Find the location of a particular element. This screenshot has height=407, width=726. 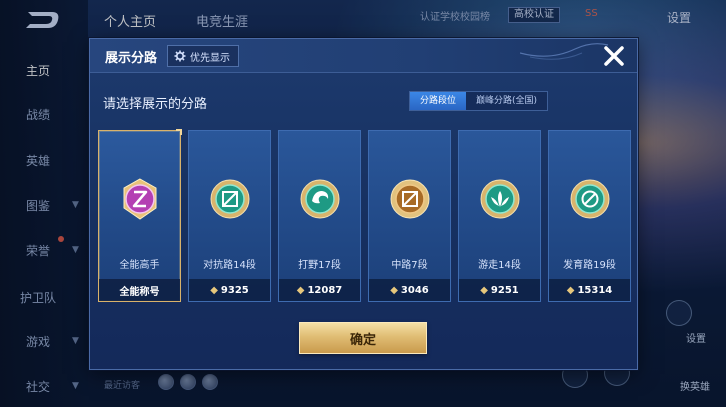

confirm-button: 确定 is located at coordinates (363, 338).